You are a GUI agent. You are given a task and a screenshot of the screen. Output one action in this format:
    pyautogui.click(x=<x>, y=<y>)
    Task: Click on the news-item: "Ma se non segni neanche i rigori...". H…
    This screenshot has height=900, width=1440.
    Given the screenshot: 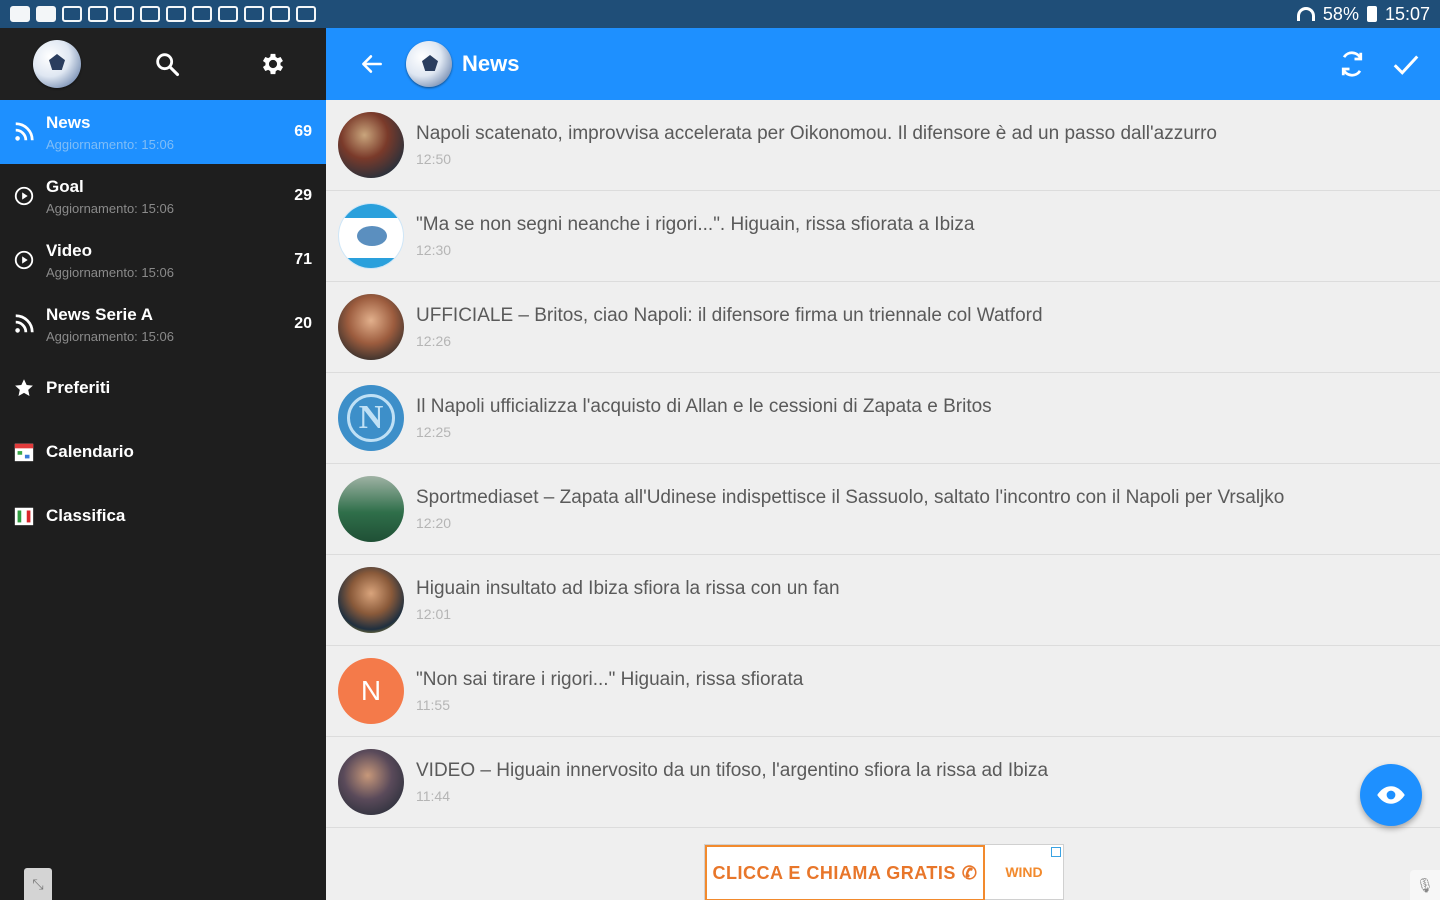 What is the action you would take?
    pyautogui.click(x=883, y=236)
    